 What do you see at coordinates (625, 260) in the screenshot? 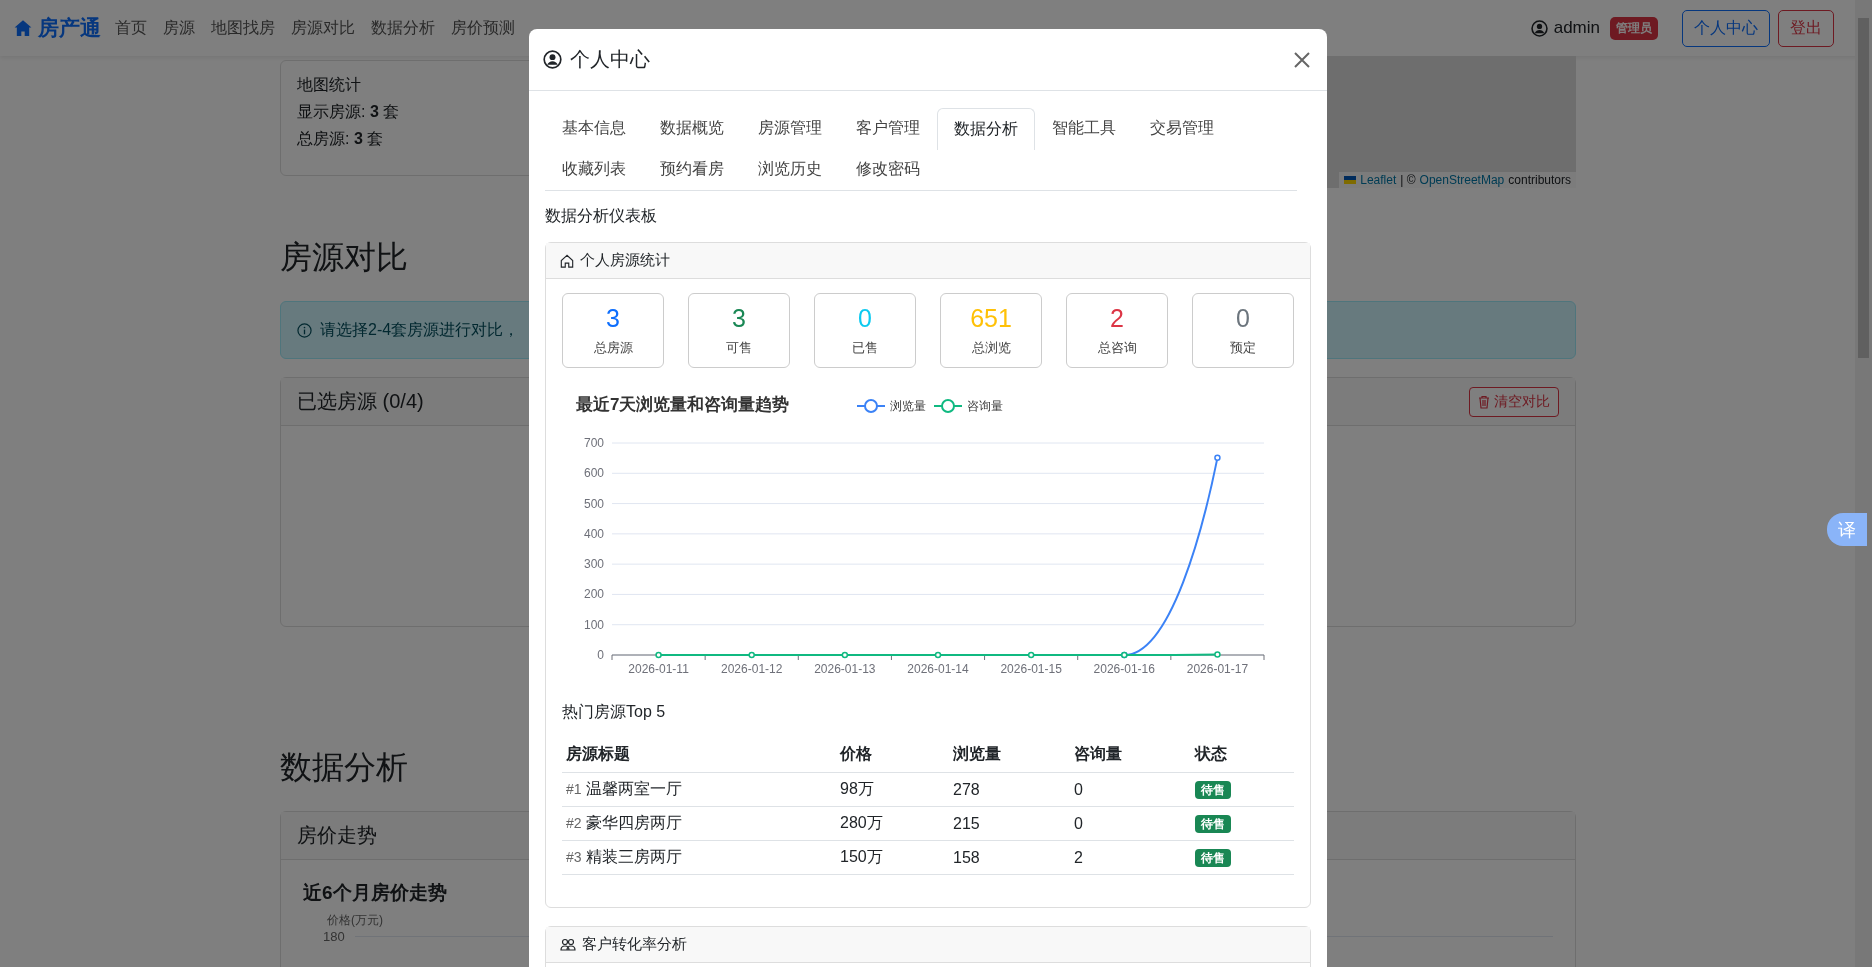
I see `card-title: 个人房源统计` at bounding box center [625, 260].